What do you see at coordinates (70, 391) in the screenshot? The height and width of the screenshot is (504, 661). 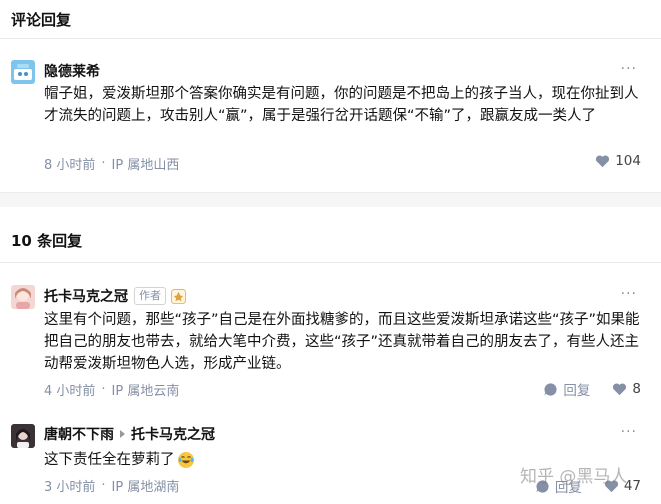 I see `reply-time: 4 小时前` at bounding box center [70, 391].